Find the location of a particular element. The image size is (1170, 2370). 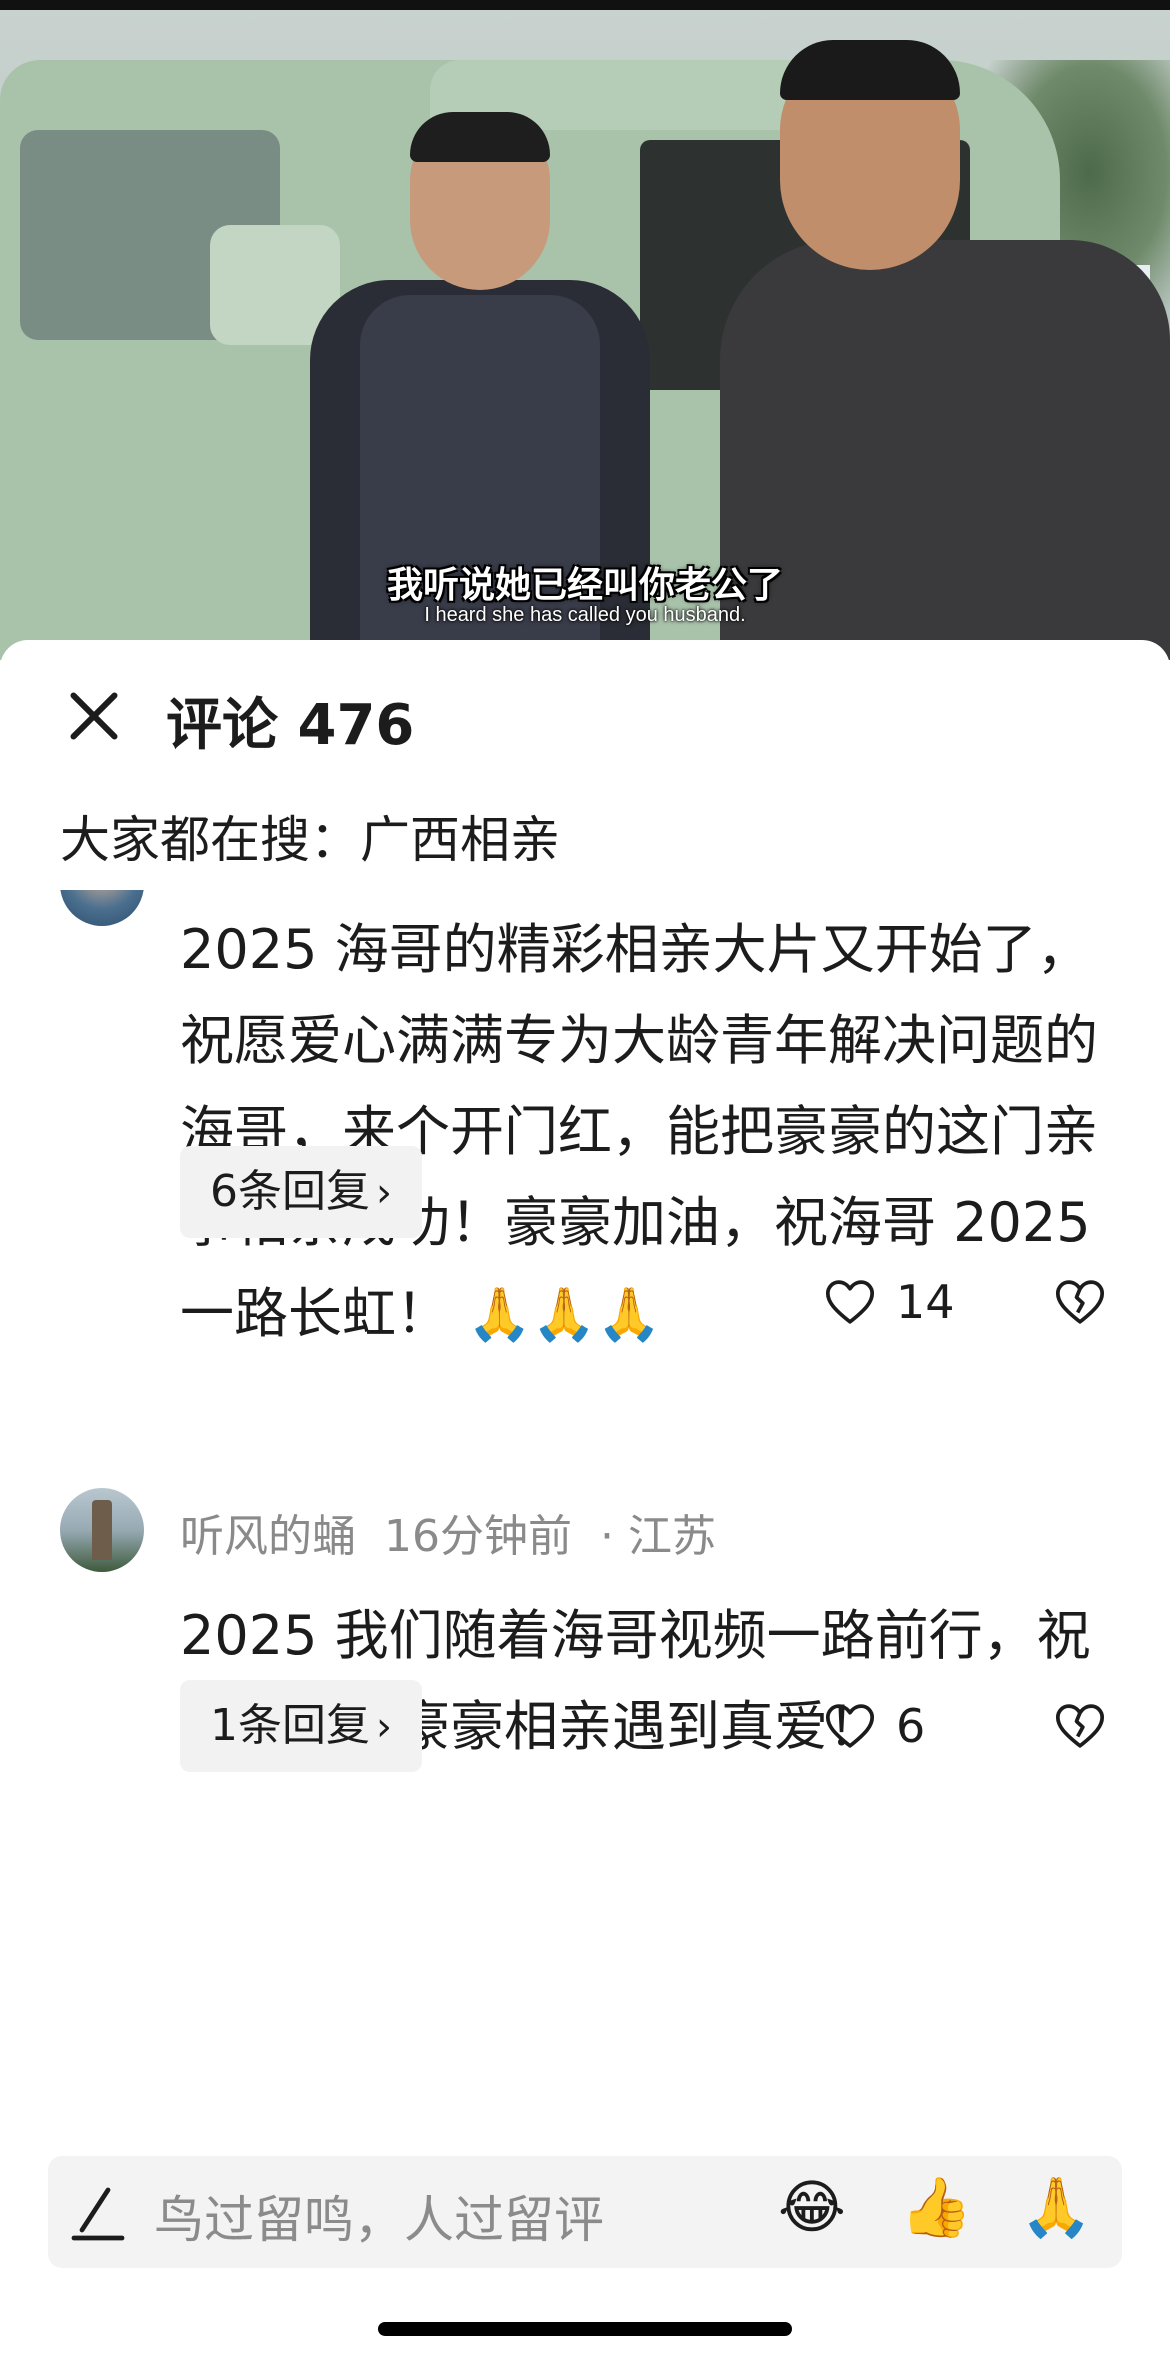

replies-label: 6条回复 is located at coordinates (290, 1191).